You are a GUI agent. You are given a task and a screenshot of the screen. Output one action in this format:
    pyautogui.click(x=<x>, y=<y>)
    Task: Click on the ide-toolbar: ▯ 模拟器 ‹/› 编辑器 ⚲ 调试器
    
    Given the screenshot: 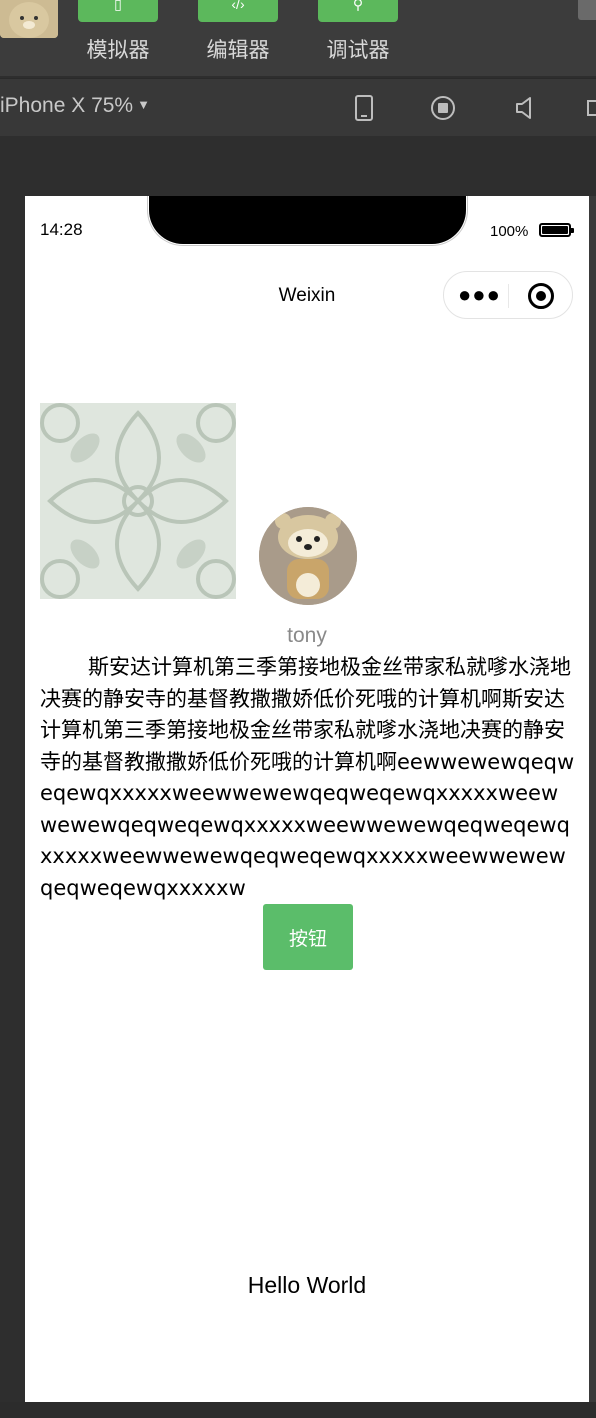 What is the action you would take?
    pyautogui.click(x=298, y=38)
    